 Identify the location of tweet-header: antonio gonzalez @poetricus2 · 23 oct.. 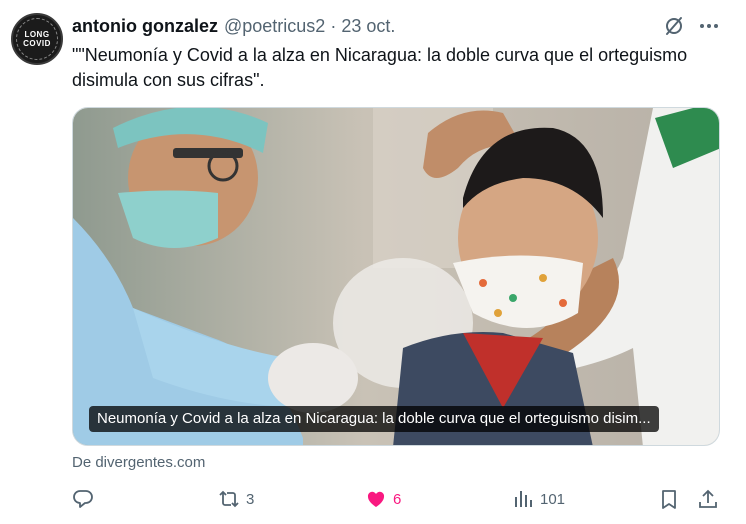
(233, 26).